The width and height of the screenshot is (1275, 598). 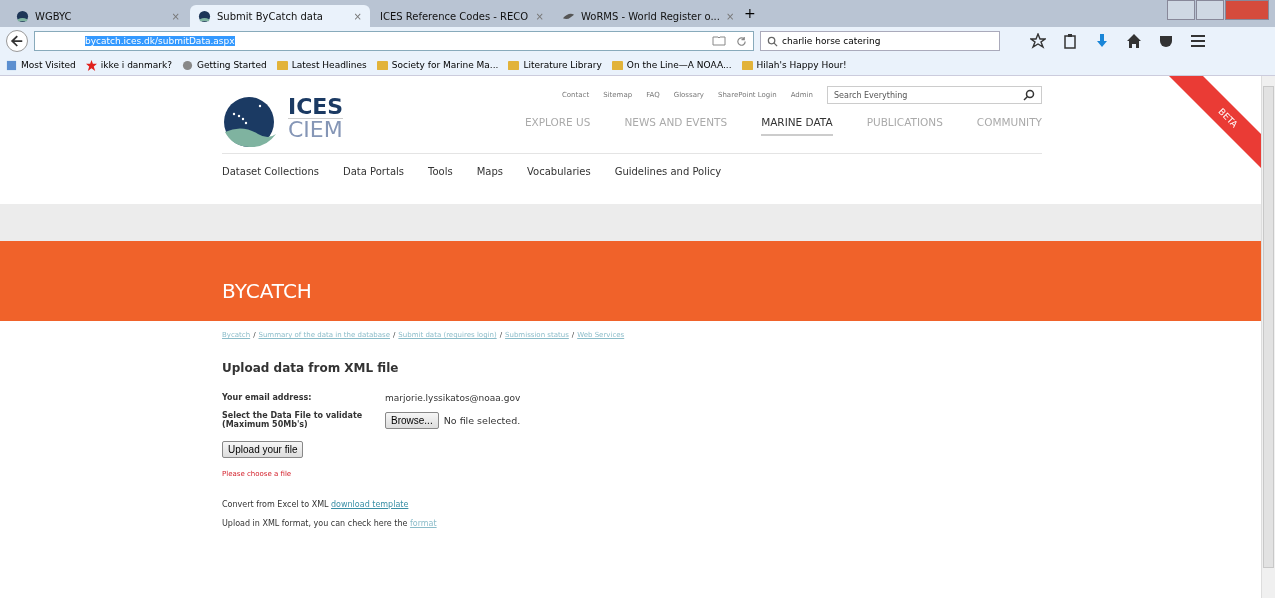 I want to click on menu-icon, so click(x=1198, y=41).